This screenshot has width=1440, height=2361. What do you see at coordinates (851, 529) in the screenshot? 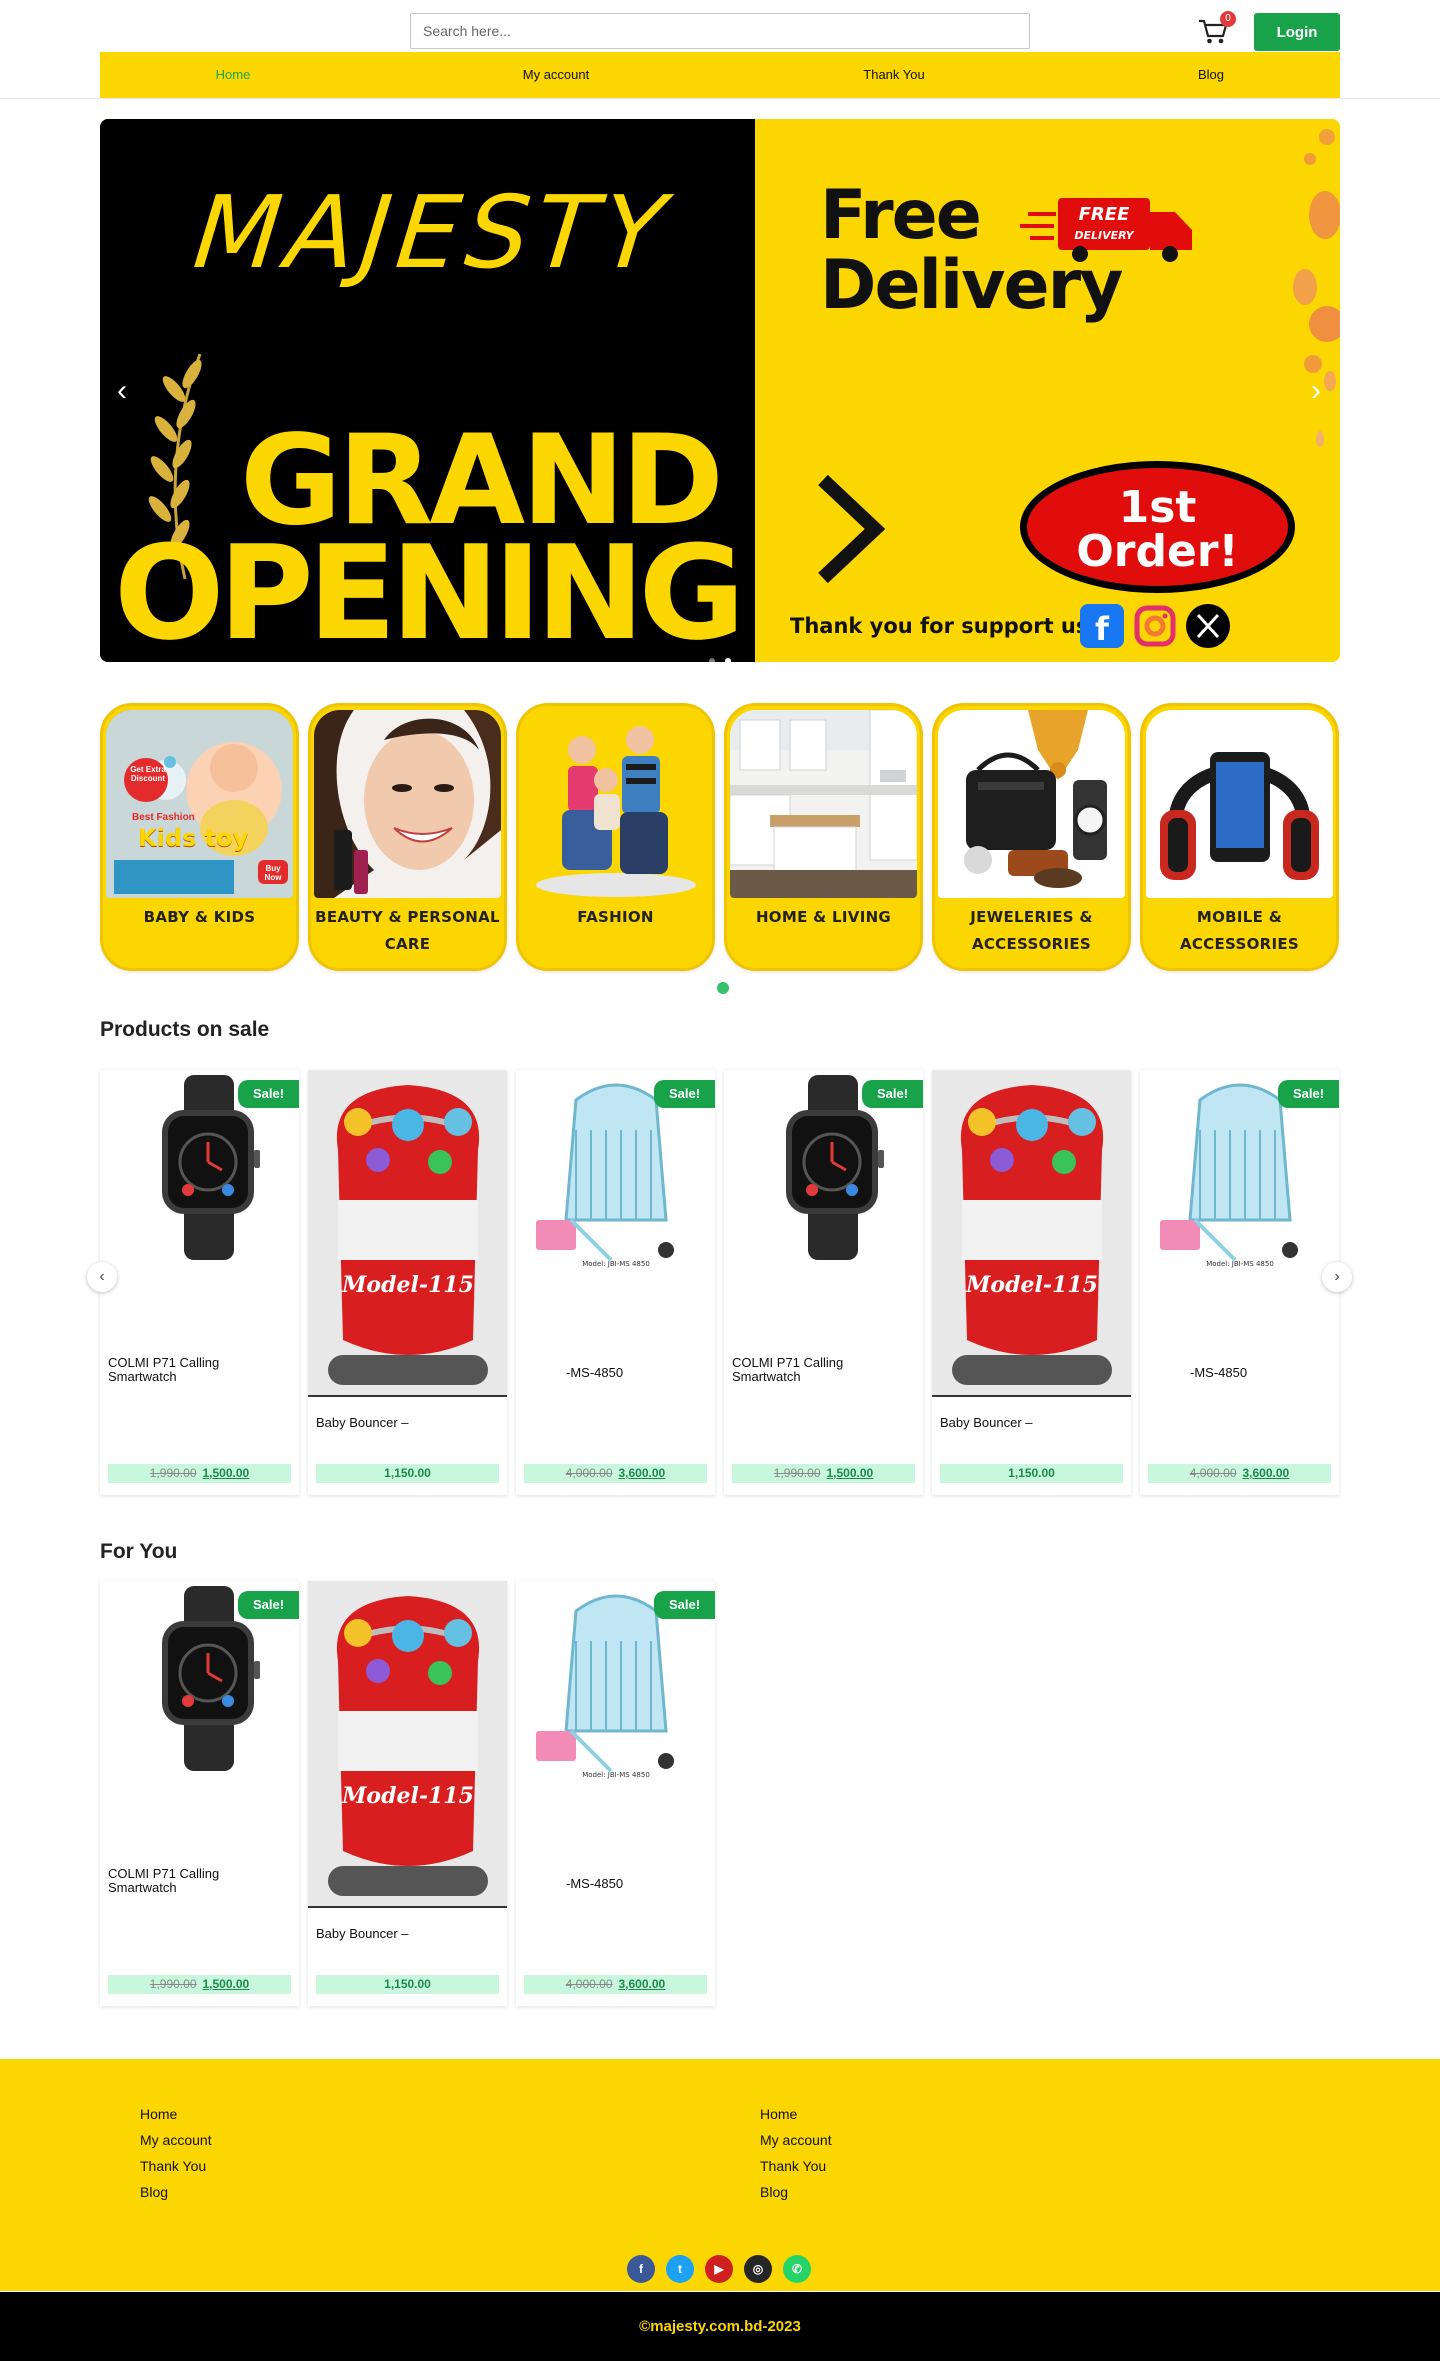
I see `chevron-right-icon` at bounding box center [851, 529].